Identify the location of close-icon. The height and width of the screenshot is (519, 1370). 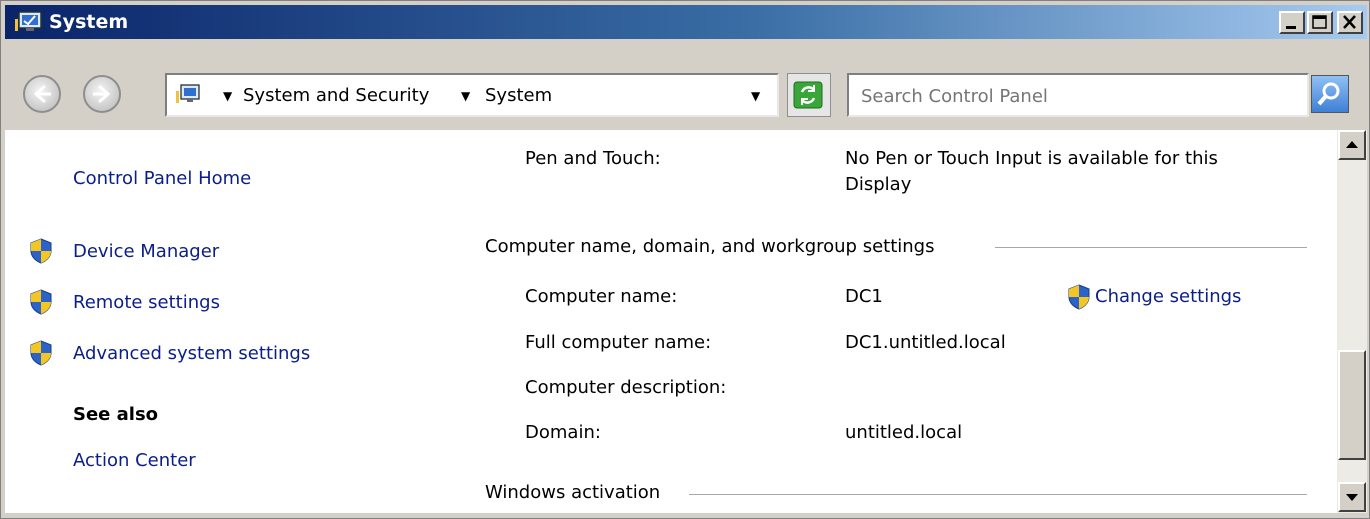
(1349, 22).